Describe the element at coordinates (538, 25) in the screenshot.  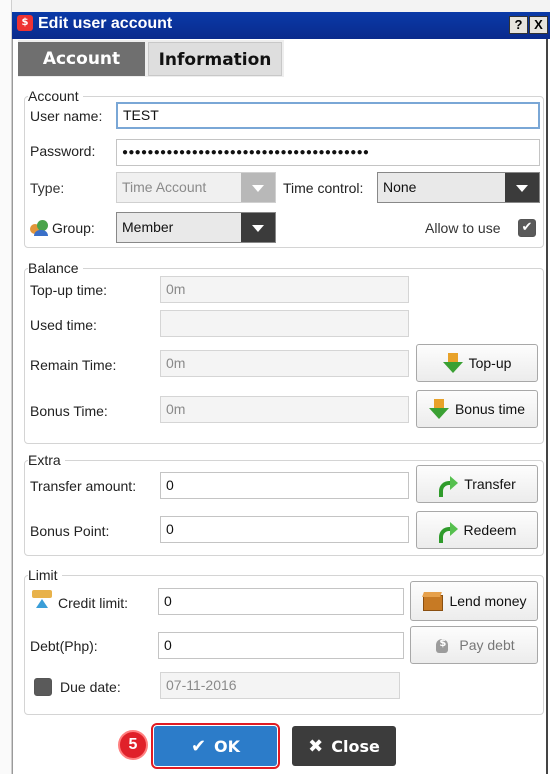
I see `close-window-button: X` at that location.